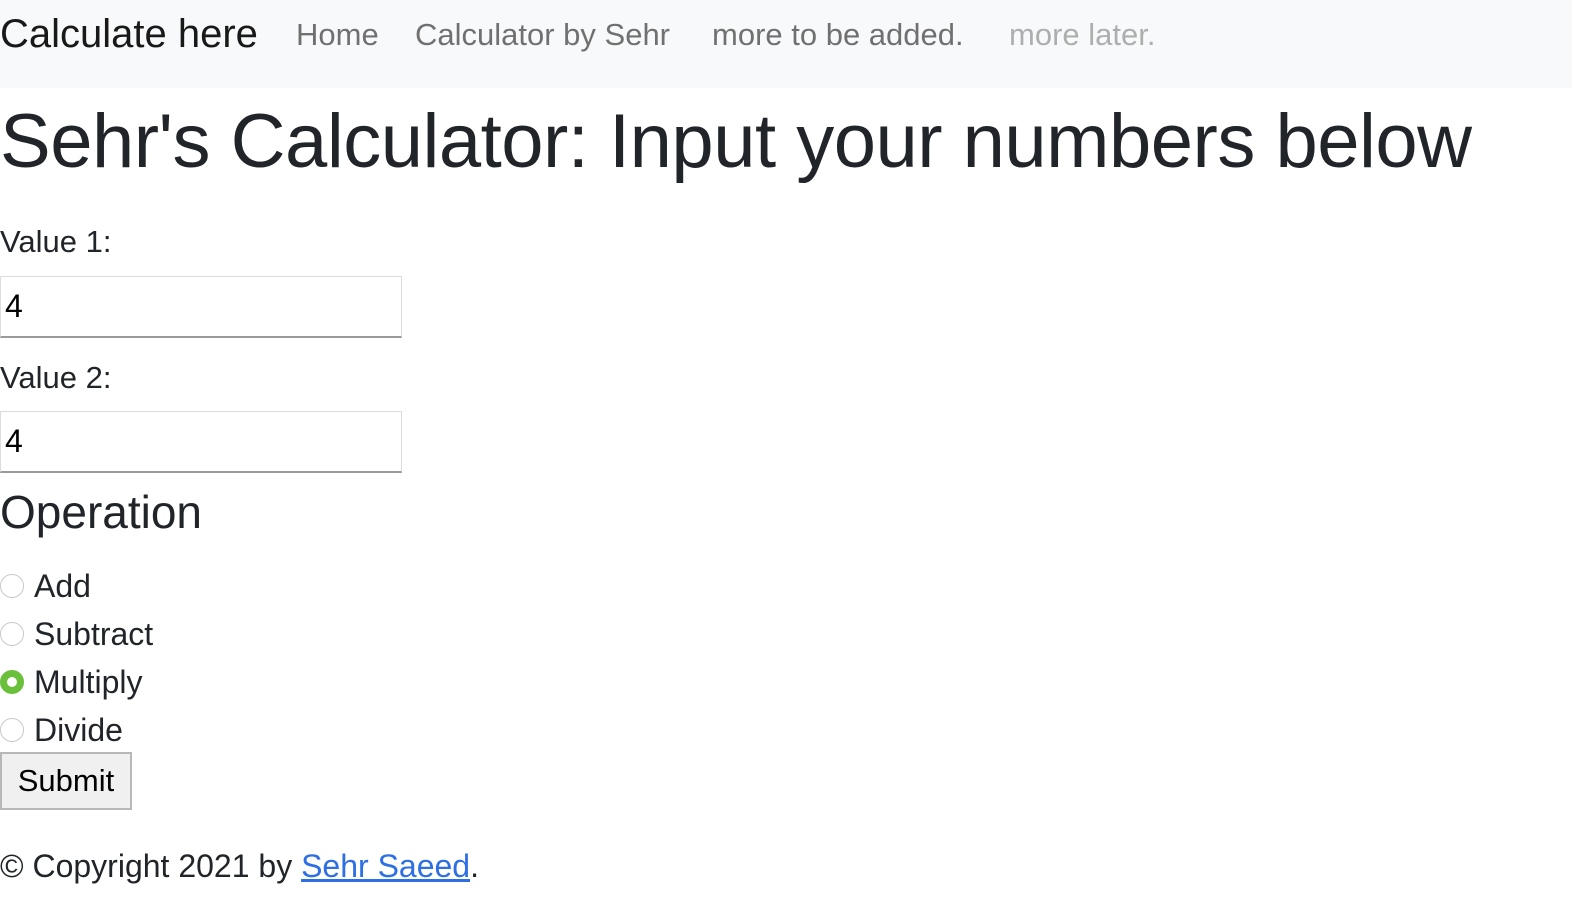 The height and width of the screenshot is (908, 1572). I want to click on nav-link-calculator: Calculator by Sehr, so click(542, 35).